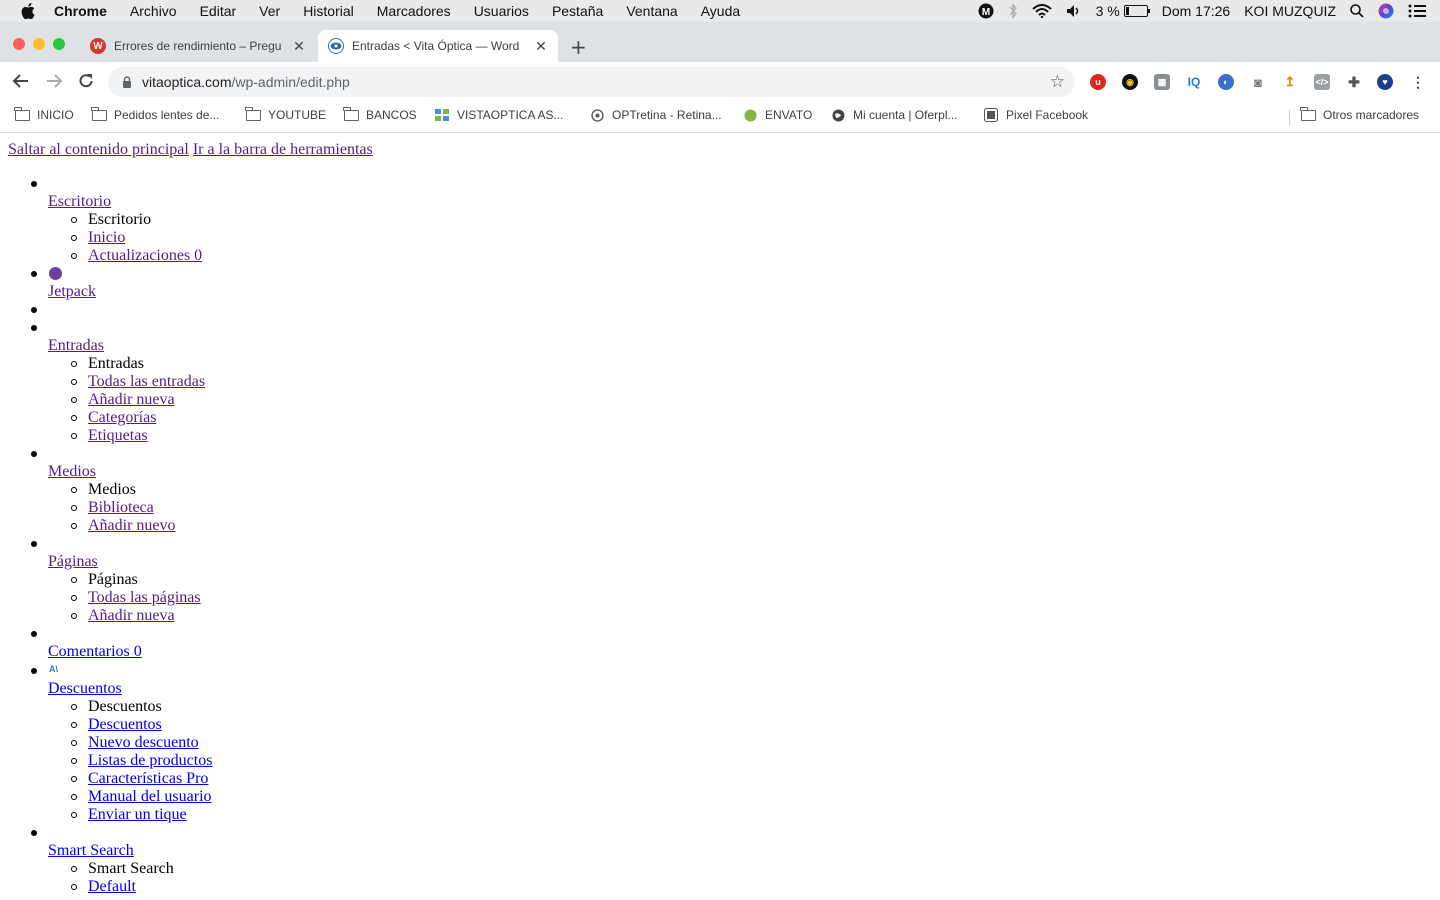 The image size is (1440, 900). Describe the element at coordinates (106, 238) in the screenshot. I see `submenu-inicio: Inicio` at that location.